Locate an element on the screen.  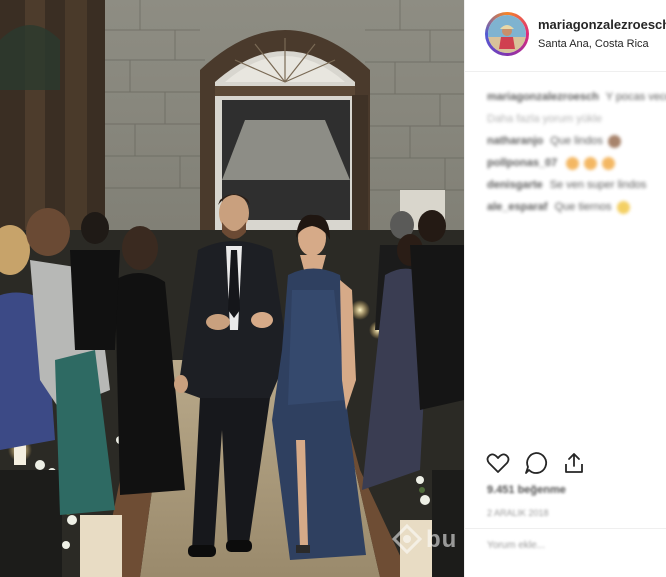
comment-text: Que tiernos is located at coordinates (583, 207).